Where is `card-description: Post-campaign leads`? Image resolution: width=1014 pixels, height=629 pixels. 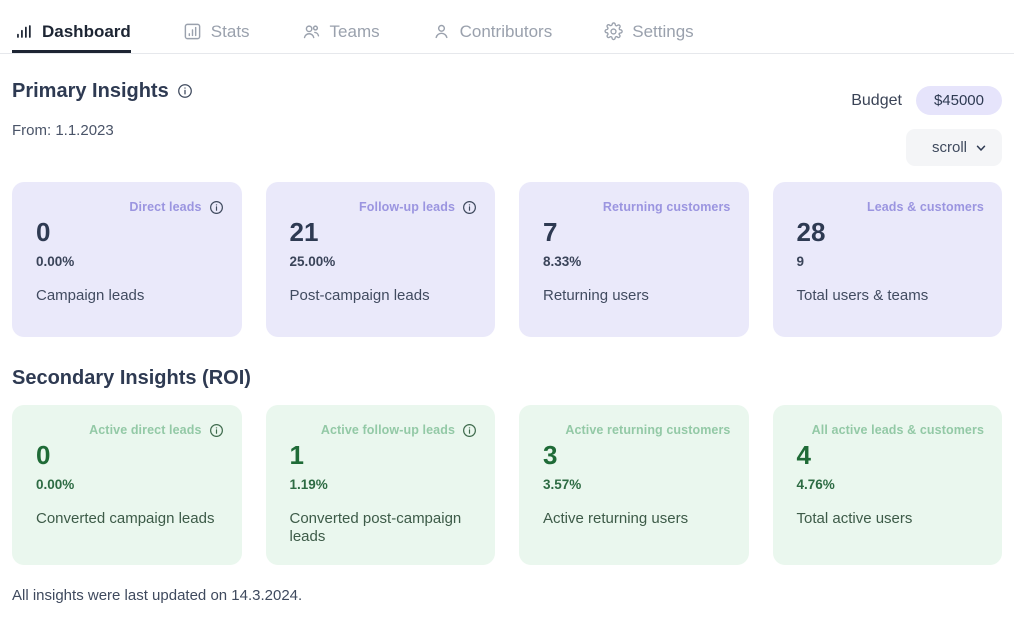 card-description: Post-campaign leads is located at coordinates (359, 296).